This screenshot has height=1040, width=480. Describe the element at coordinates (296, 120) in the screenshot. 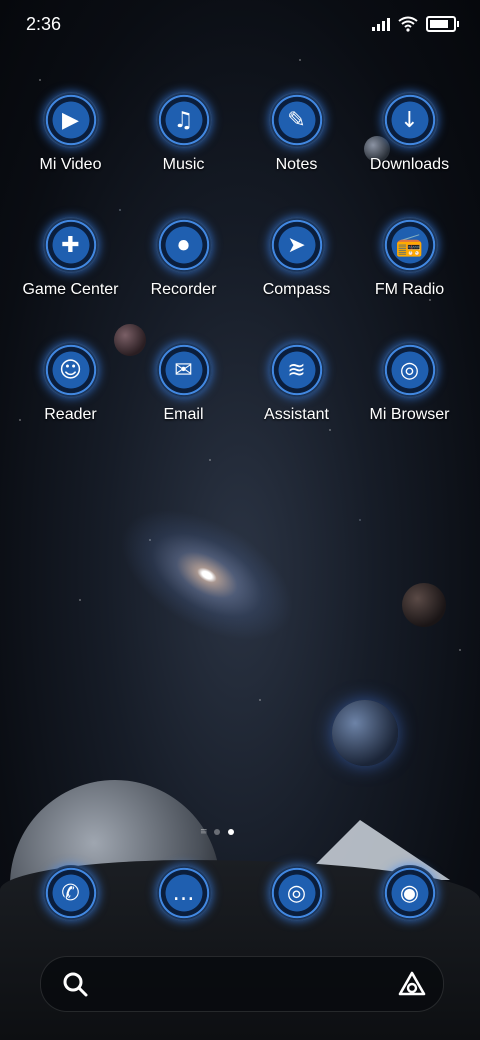

I see `notepad-icon: ✎` at that location.